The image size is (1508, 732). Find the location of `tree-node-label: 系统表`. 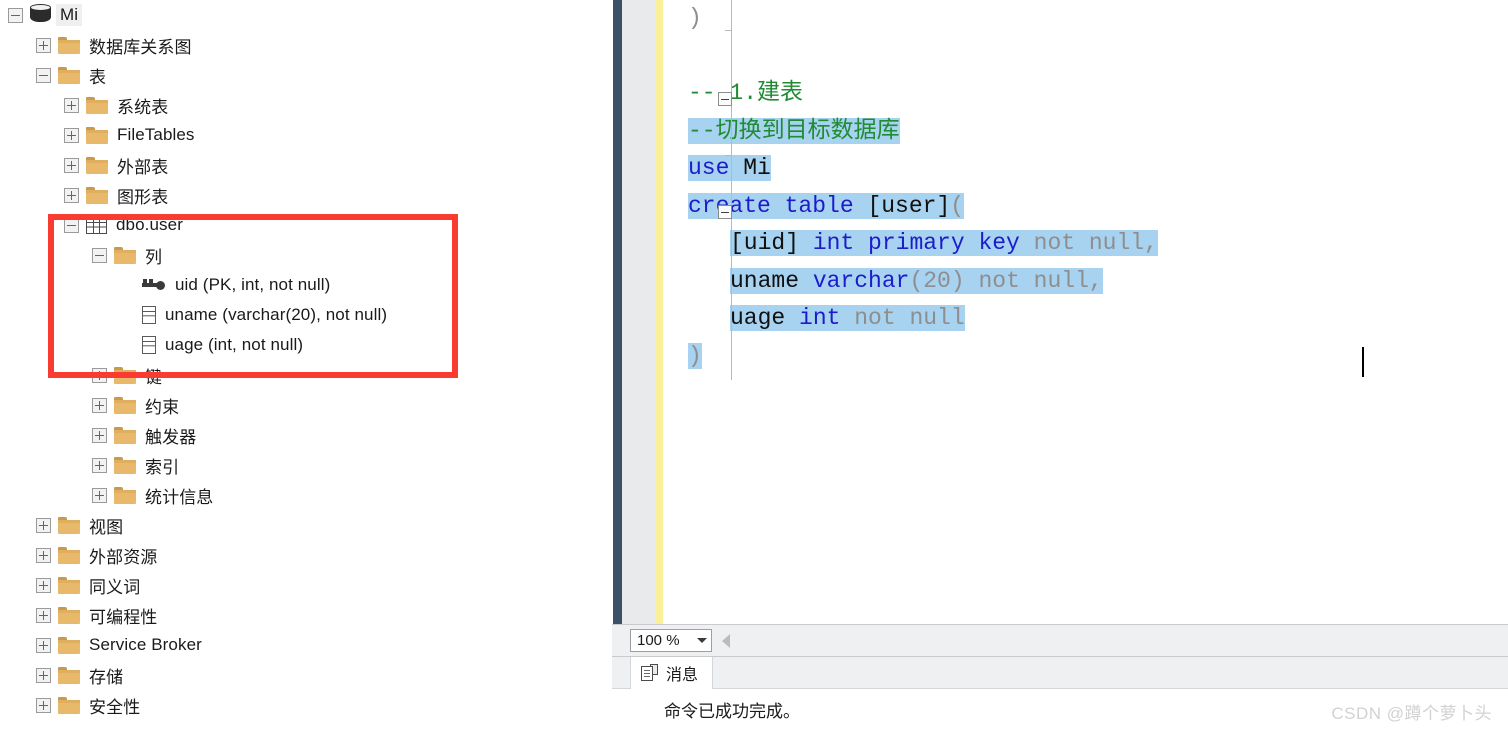

tree-node-label: 系统表 is located at coordinates (143, 107).